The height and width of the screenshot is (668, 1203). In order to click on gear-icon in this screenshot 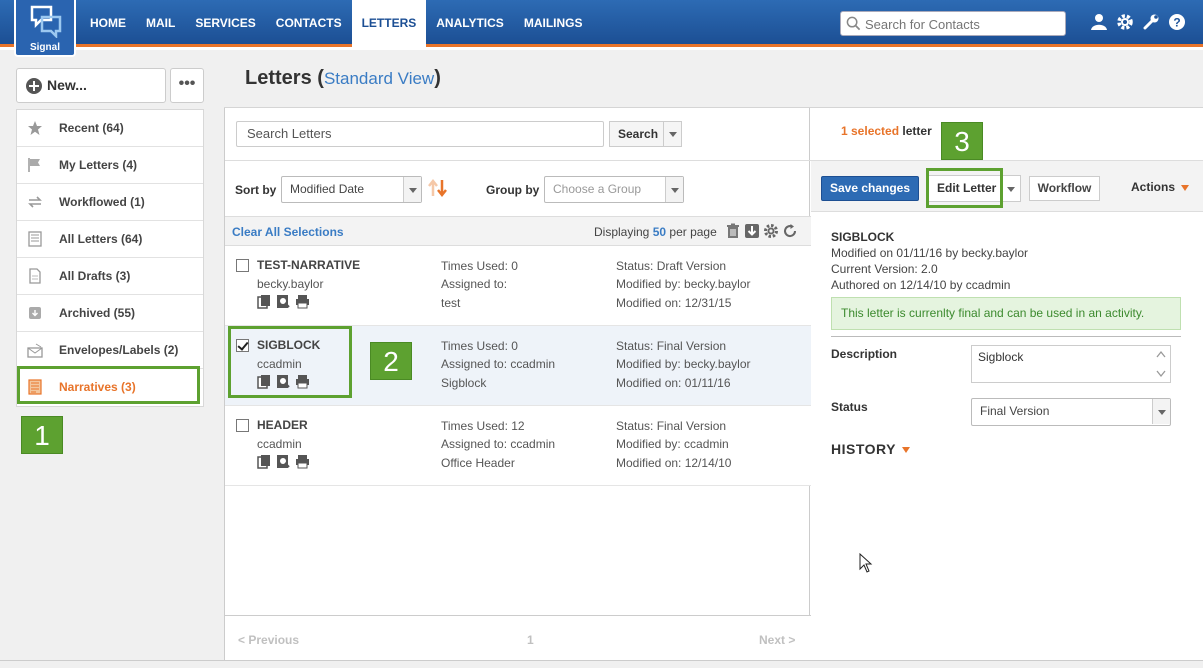, I will do `click(1125, 22)`.